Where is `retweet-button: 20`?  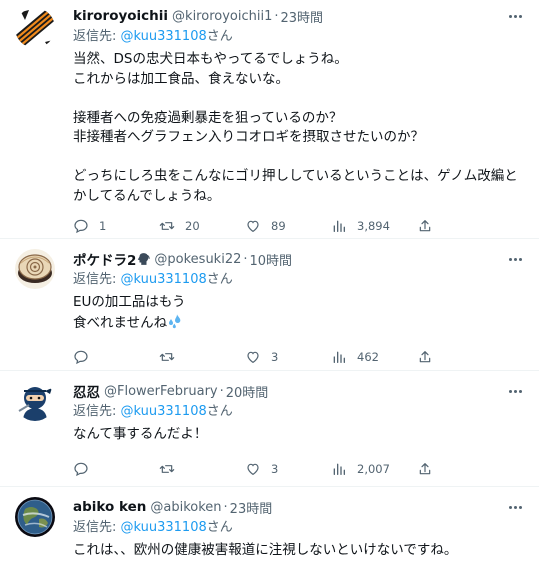 retweet-button: 20 is located at coordinates (202, 226).